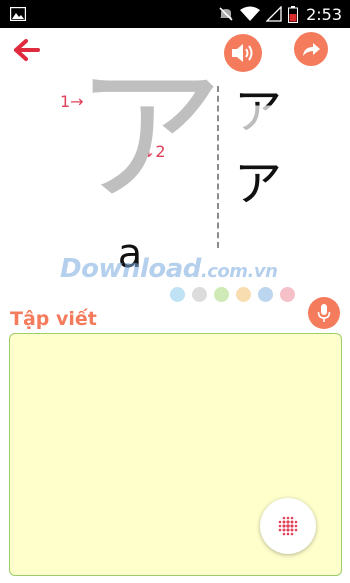 The height and width of the screenshot is (583, 350). Describe the element at coordinates (324, 14) in the screenshot. I see `status-time: 2:53` at that location.